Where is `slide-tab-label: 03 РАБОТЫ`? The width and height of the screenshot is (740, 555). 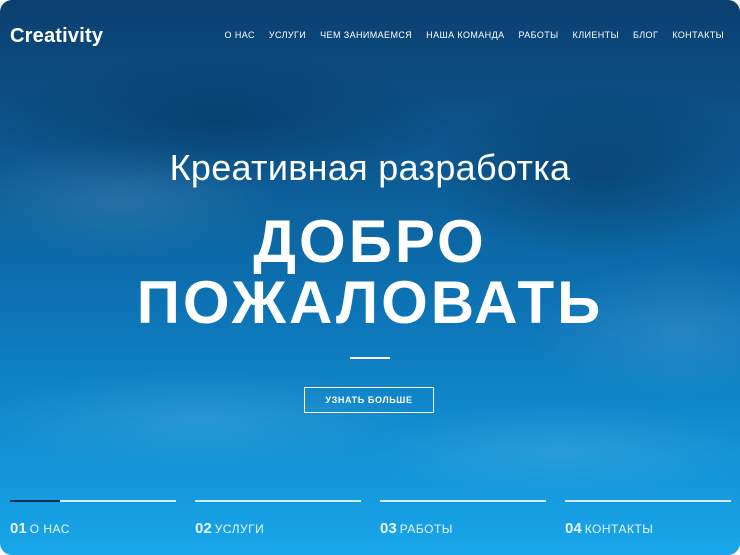
slide-tab-label: 03 РАБОТЫ is located at coordinates (416, 528).